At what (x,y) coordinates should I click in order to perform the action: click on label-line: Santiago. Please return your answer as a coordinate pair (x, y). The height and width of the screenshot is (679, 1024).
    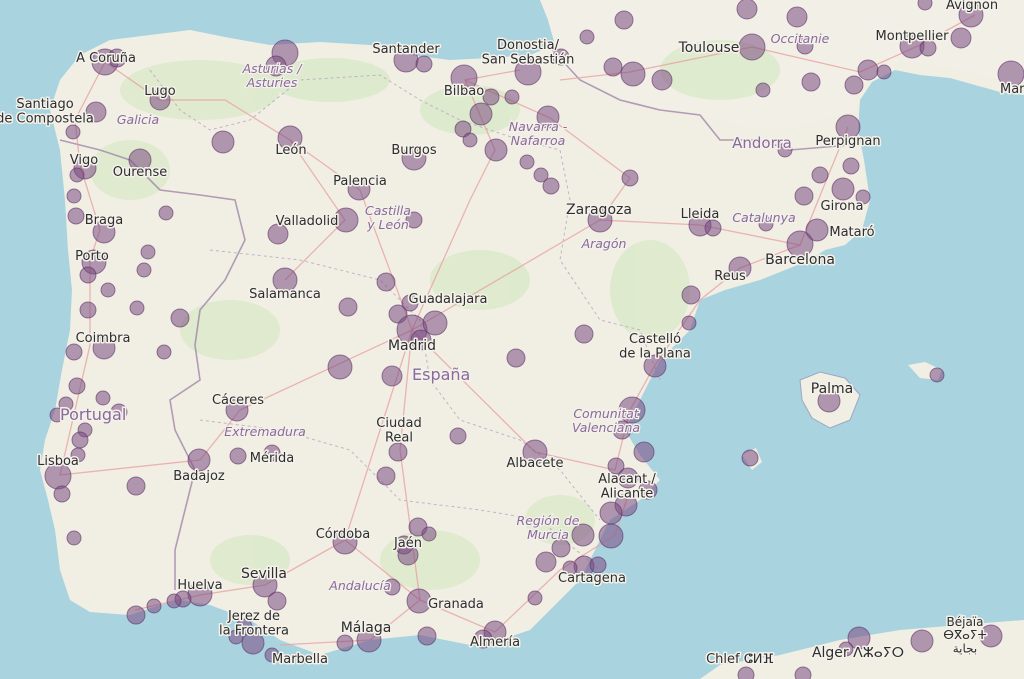
    Looking at the image, I should click on (44, 104).